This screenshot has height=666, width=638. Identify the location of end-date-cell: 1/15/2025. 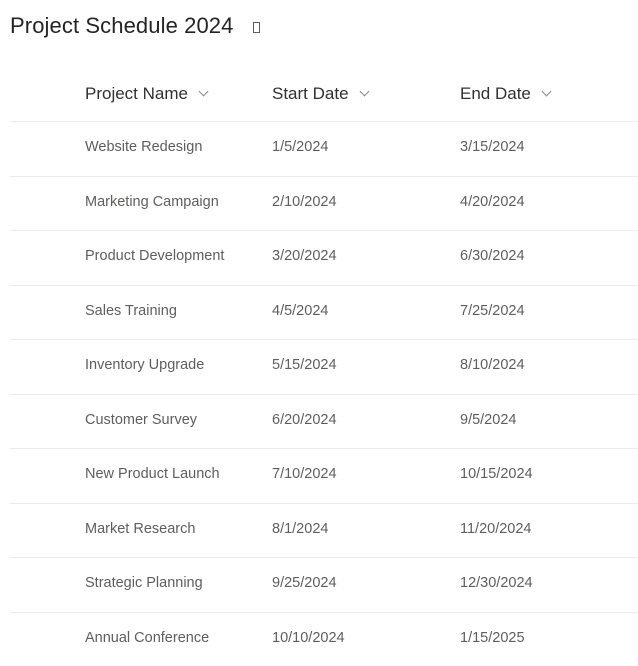
(492, 638).